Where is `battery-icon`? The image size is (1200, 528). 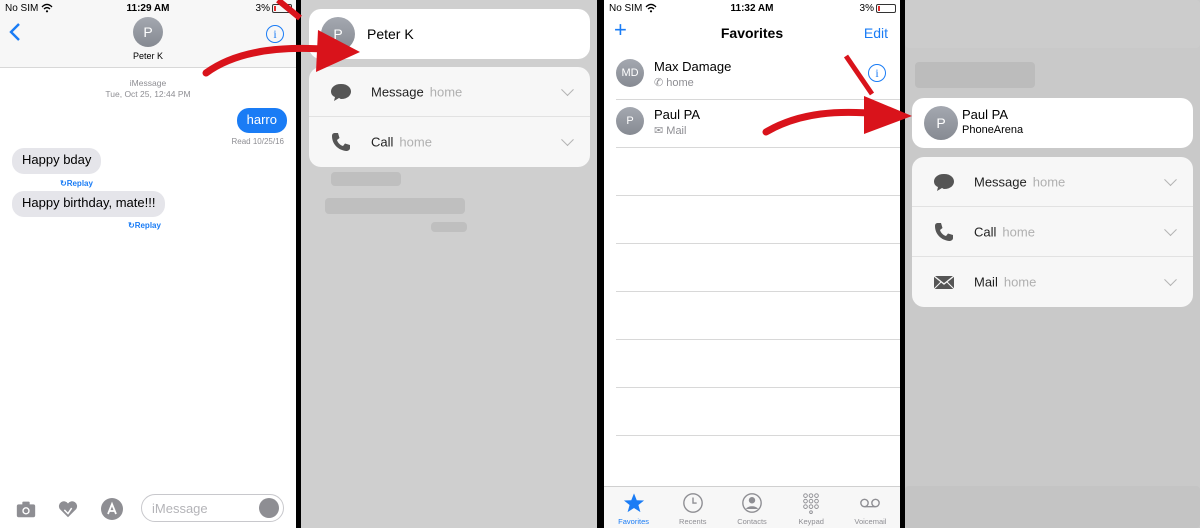 battery-icon is located at coordinates (282, 8).